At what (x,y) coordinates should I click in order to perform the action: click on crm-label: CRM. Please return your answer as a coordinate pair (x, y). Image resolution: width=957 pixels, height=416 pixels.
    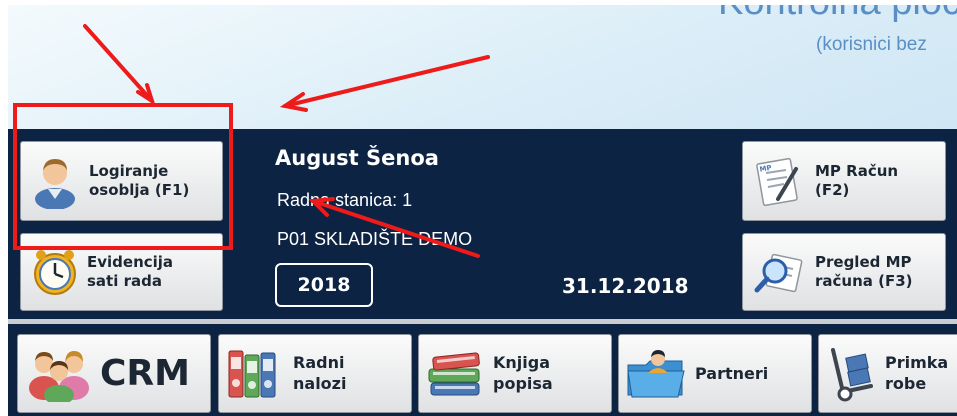
    Looking at the image, I should click on (145, 373).